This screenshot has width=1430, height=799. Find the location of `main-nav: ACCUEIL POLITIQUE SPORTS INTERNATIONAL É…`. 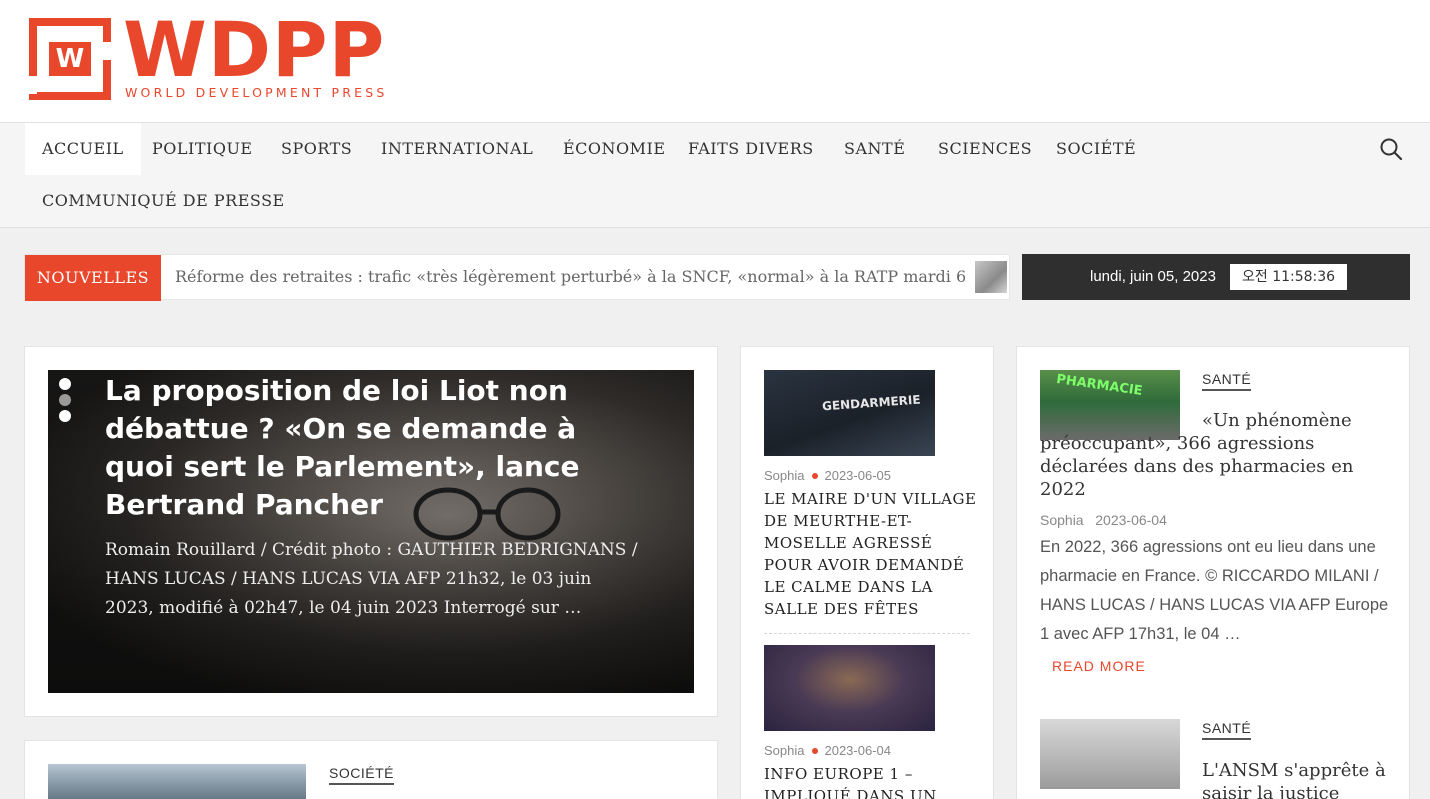

main-nav: ACCUEIL POLITIQUE SPORTS INTERNATIONAL É… is located at coordinates (715, 175).